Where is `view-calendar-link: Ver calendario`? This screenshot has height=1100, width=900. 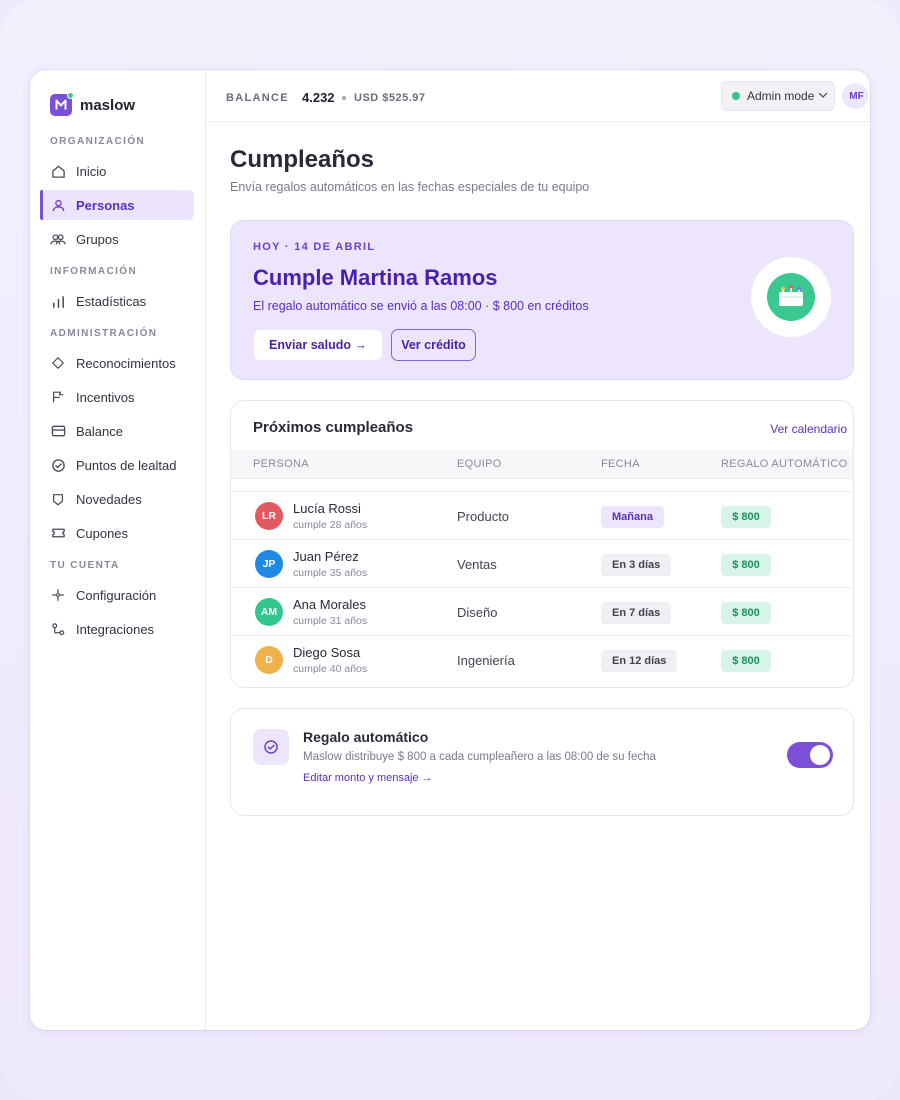
view-calendar-link: Ver calendario is located at coordinates (808, 429).